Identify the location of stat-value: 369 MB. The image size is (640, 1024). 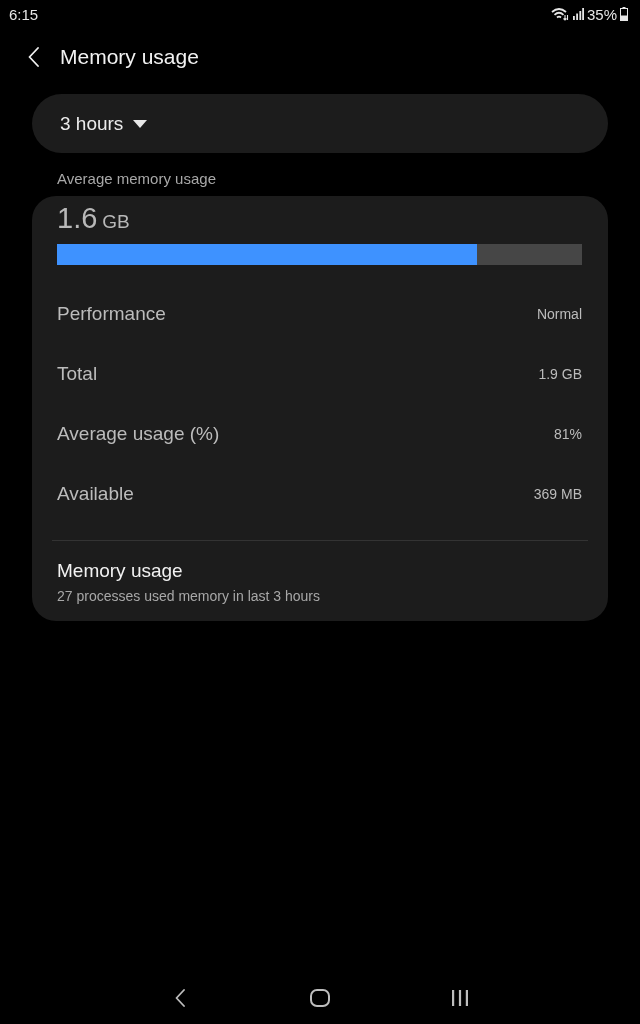
(557, 494).